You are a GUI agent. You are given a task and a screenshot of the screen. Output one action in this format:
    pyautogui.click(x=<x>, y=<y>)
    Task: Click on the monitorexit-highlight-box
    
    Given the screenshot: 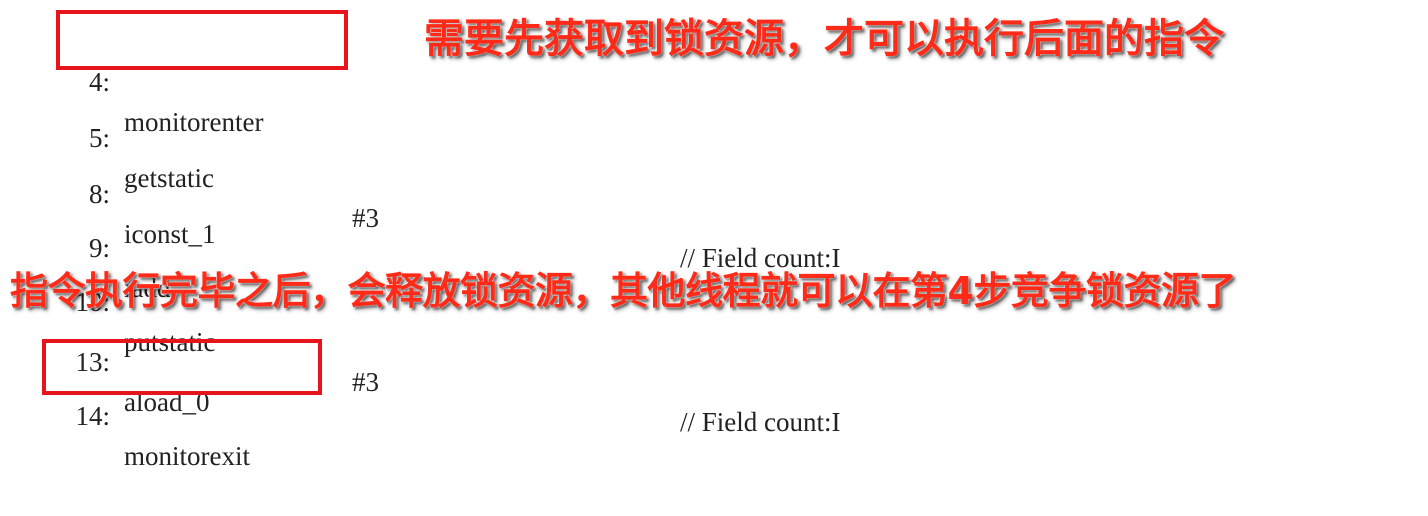 What is the action you would take?
    pyautogui.click(x=182, y=367)
    